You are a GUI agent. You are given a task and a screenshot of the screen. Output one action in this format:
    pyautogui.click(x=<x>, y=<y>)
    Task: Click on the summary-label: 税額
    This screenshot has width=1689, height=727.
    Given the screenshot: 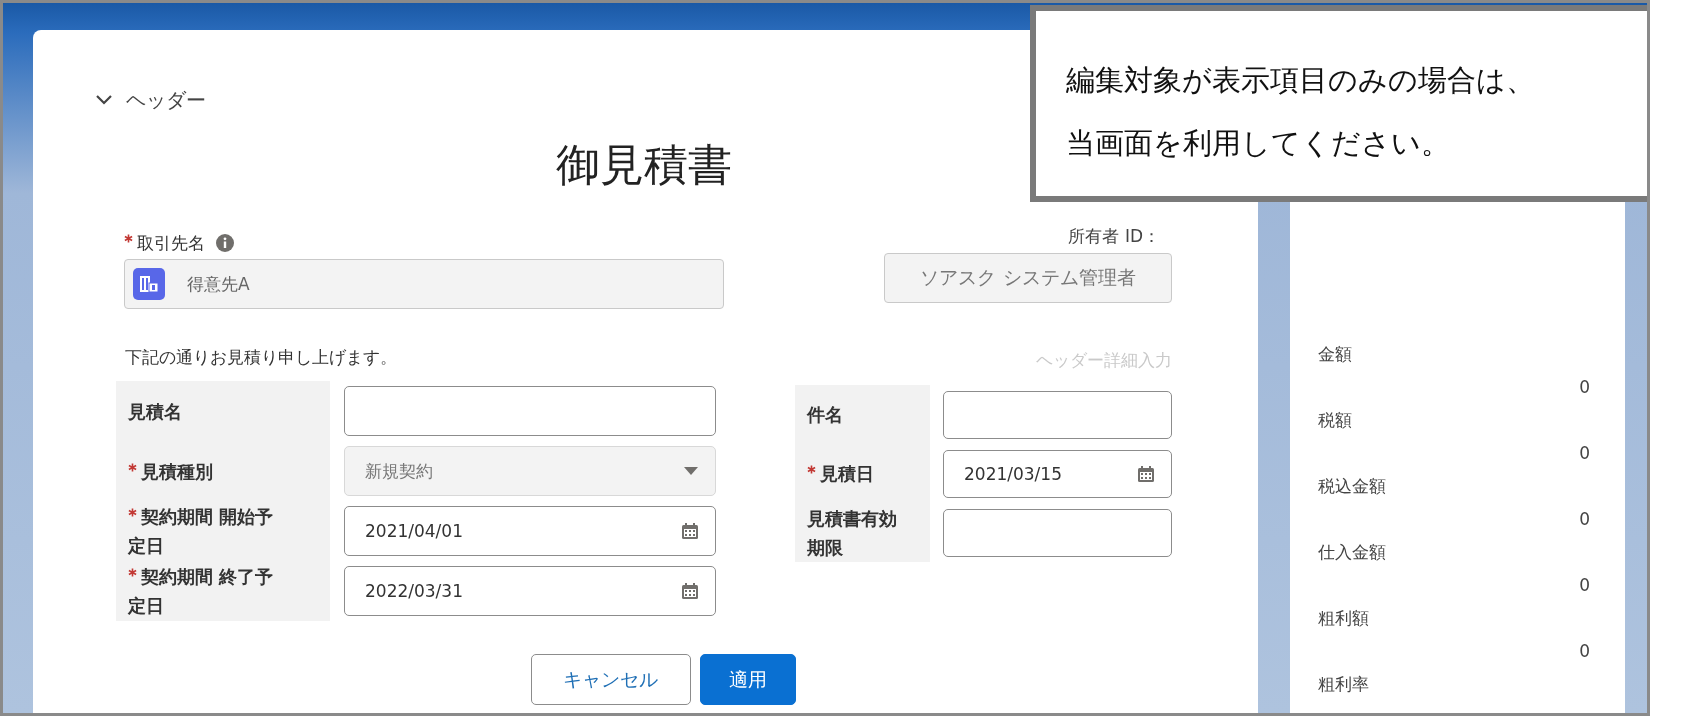 What is the action you would take?
    pyautogui.click(x=1335, y=420)
    